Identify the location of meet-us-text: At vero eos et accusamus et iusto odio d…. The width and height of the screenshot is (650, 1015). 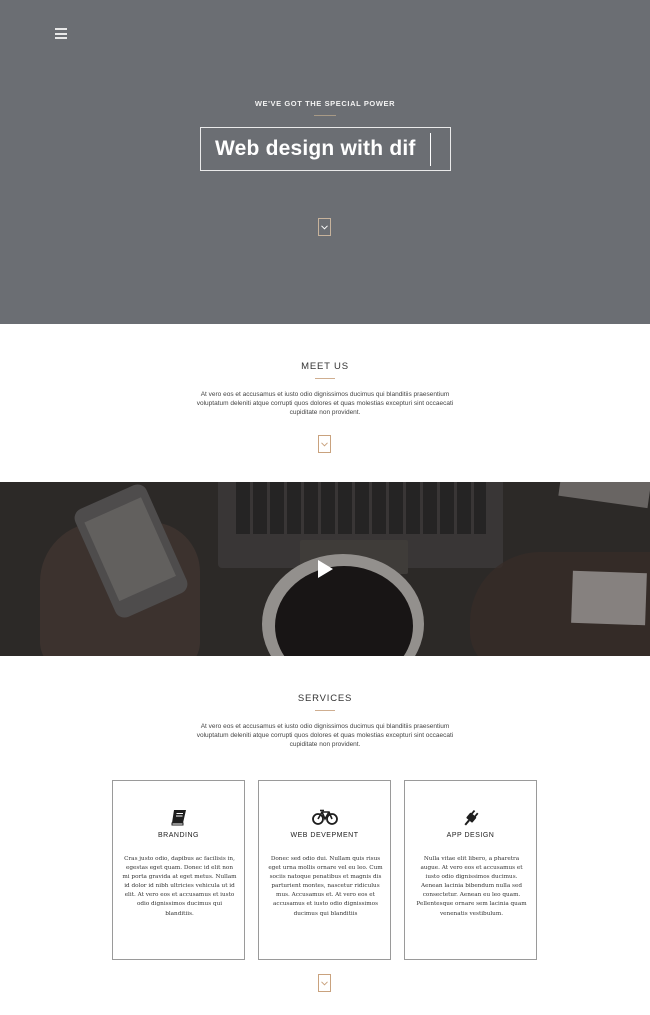
(325, 404).